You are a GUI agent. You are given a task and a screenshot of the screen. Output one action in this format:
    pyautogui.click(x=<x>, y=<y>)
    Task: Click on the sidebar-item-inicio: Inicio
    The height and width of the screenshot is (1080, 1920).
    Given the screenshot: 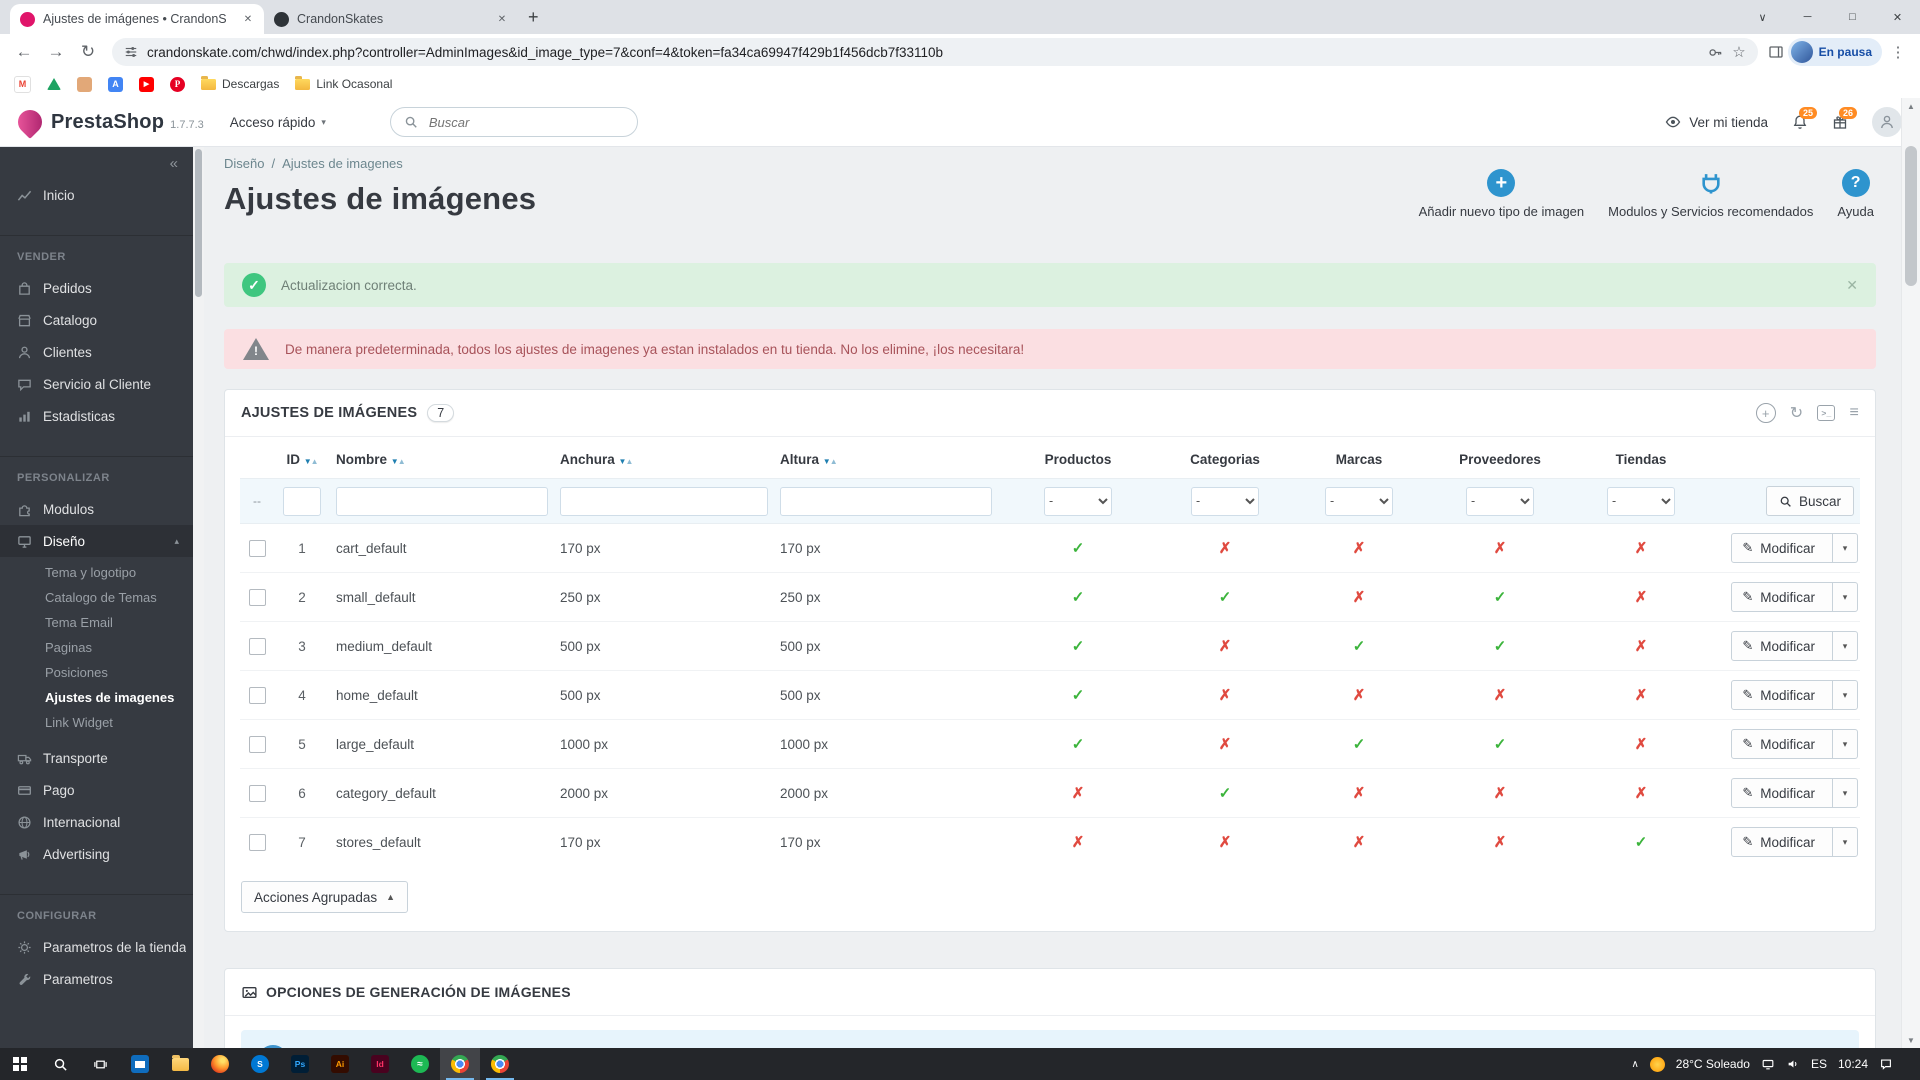 What is the action you would take?
    pyautogui.click(x=96, y=195)
    